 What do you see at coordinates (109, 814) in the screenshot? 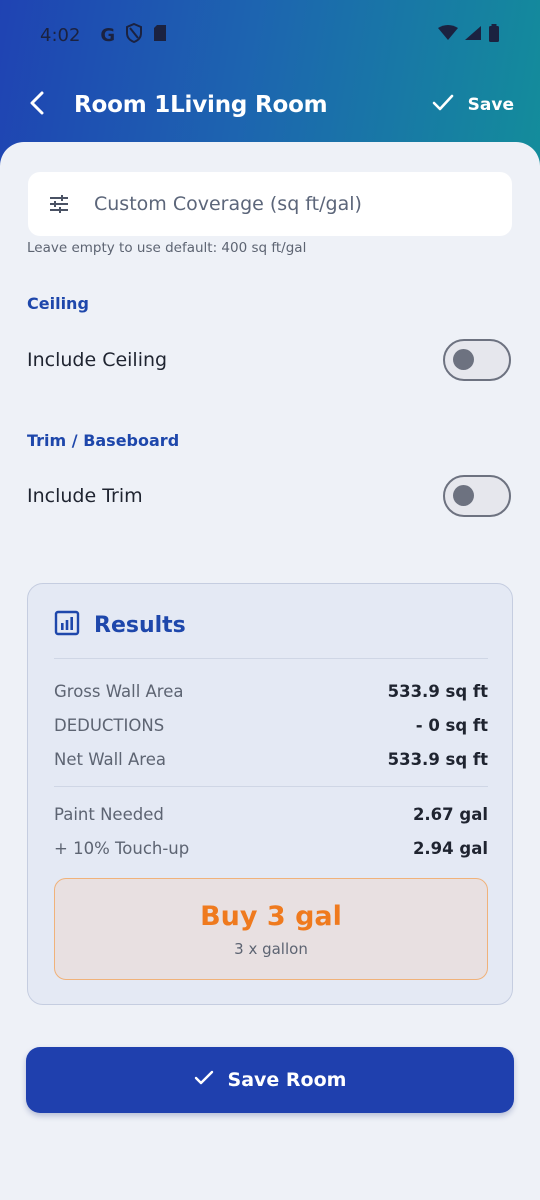
I see `result-label: Paint Needed` at bounding box center [109, 814].